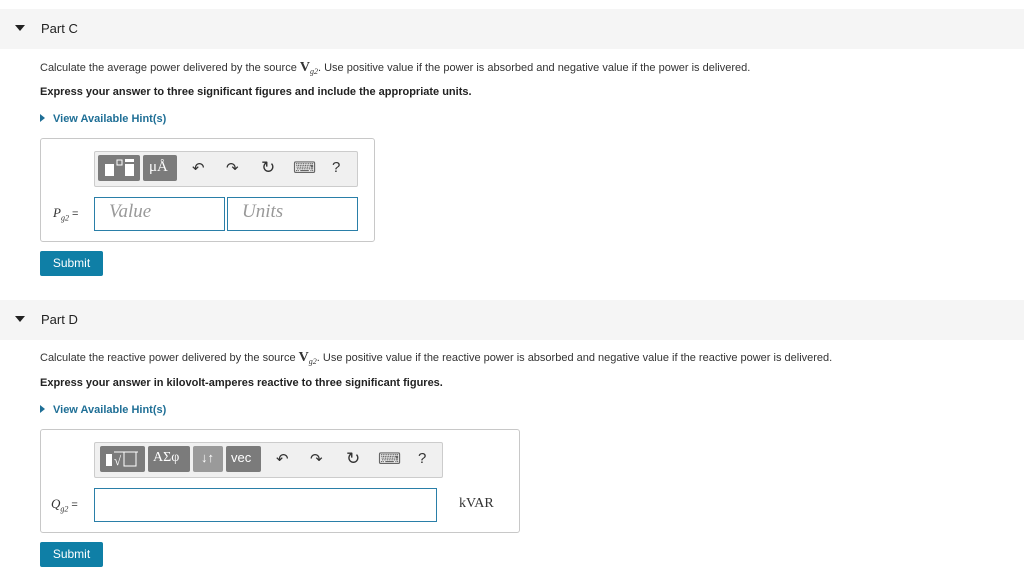 Image resolution: width=1024 pixels, height=571 pixels. What do you see at coordinates (66, 214) in the screenshot?
I see `part-c-variable-label: Pg2 =` at bounding box center [66, 214].